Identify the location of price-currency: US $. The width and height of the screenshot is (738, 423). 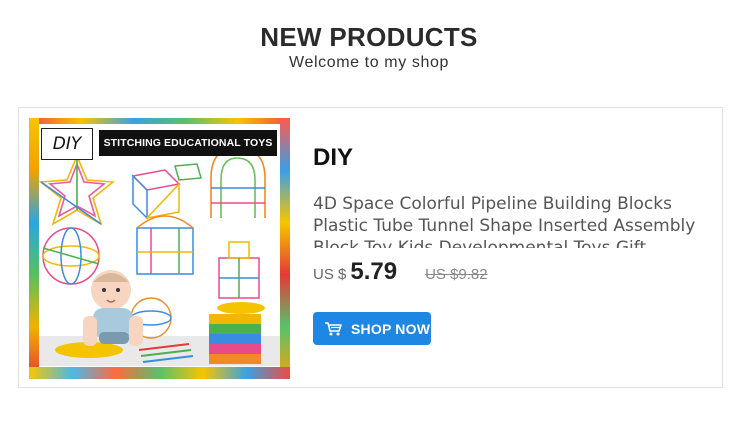
(330, 274).